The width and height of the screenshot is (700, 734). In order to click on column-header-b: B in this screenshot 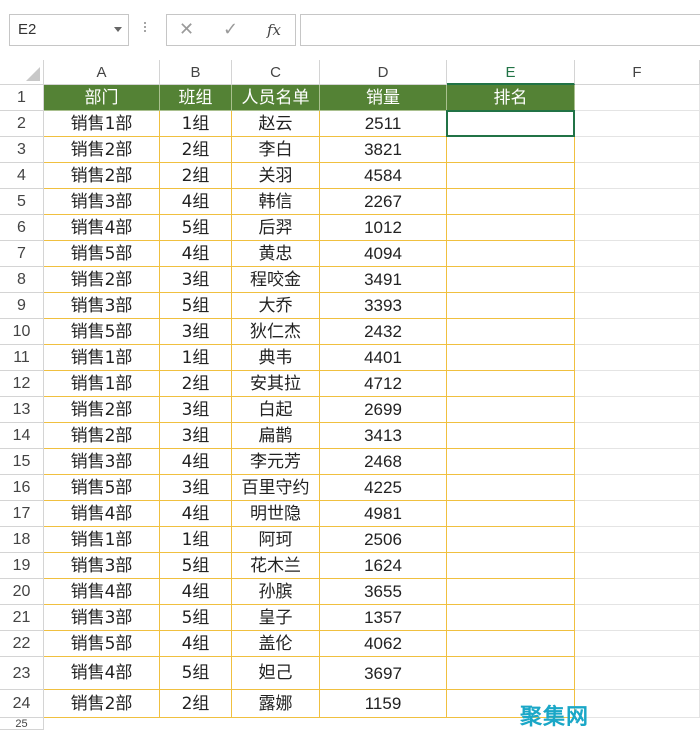, I will do `click(196, 72)`.